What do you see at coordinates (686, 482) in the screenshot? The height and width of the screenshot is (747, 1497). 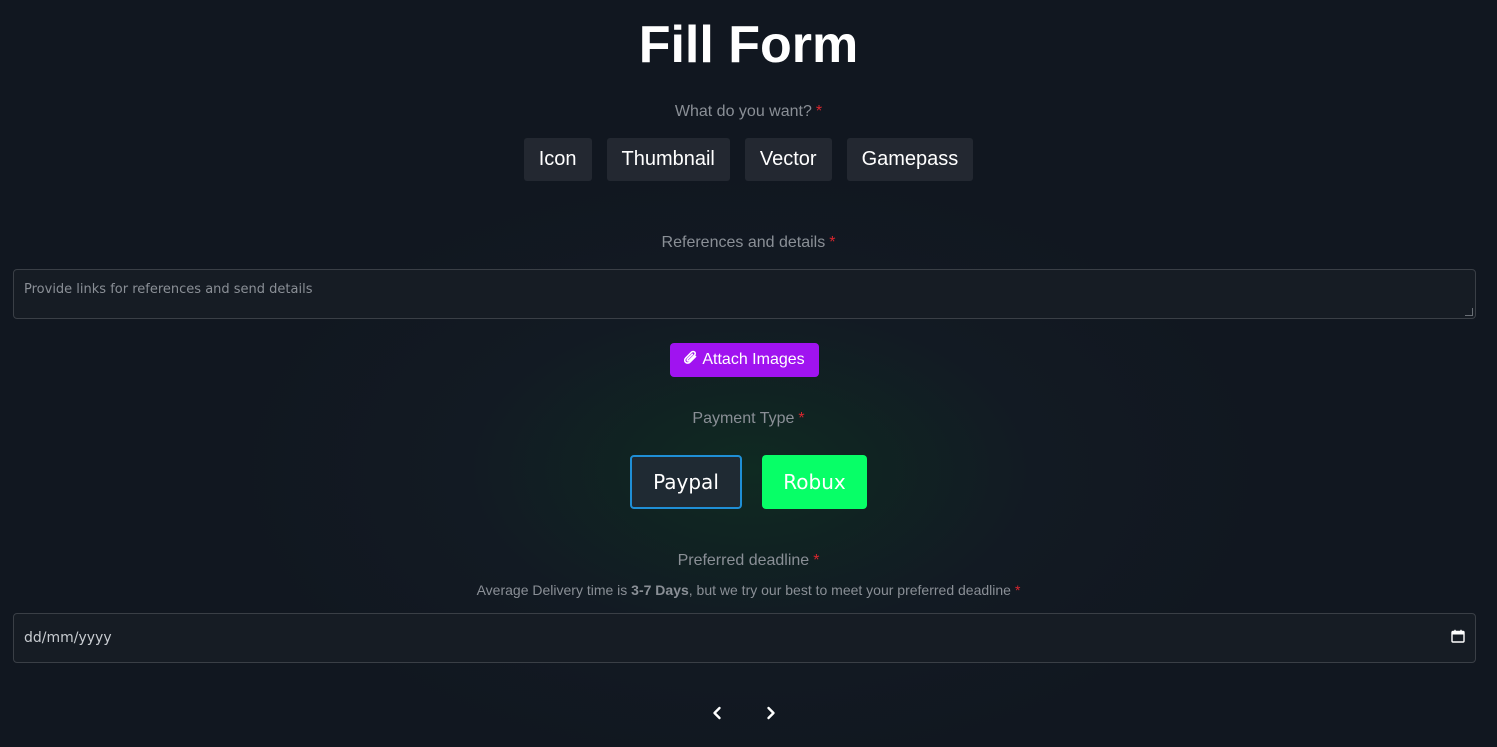 I see `paypal-button: Paypal` at bounding box center [686, 482].